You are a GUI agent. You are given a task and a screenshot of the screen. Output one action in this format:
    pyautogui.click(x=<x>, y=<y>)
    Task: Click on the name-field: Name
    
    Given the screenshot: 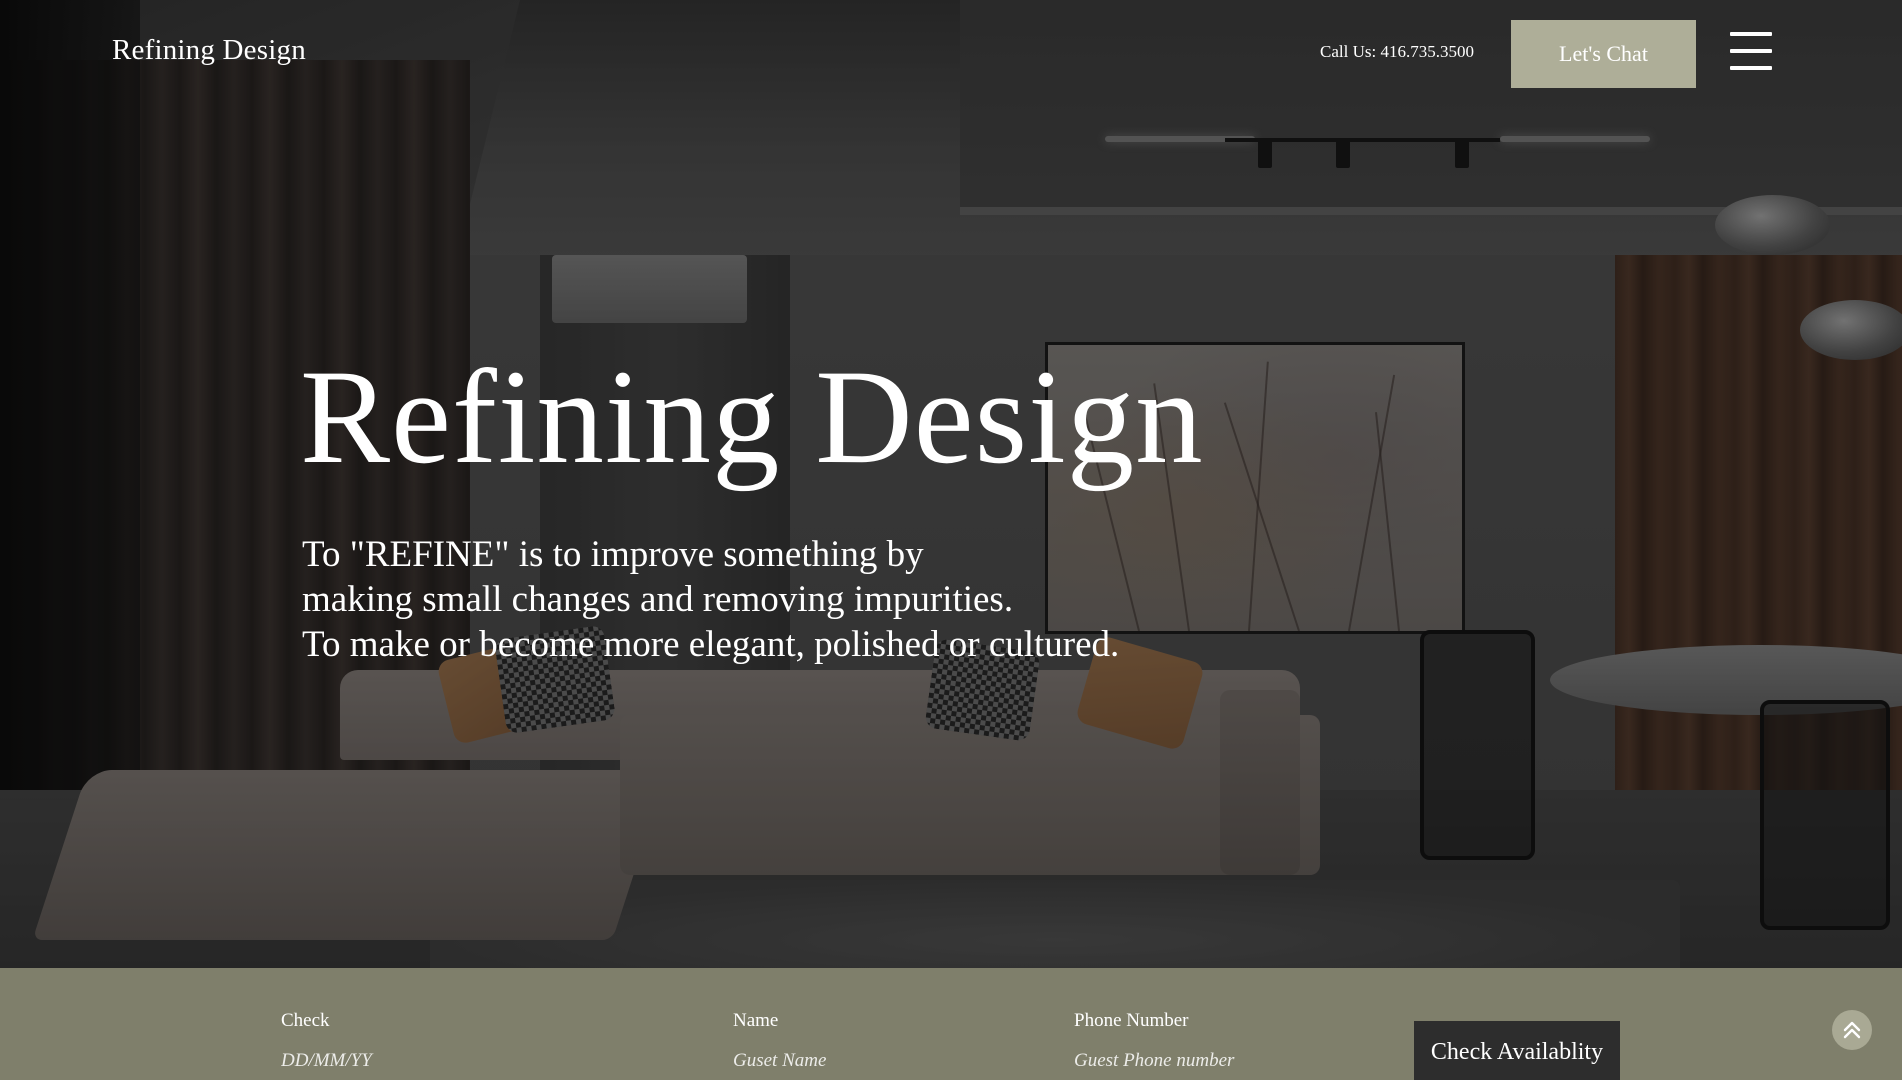 What is the action you would take?
    pyautogui.click(x=873, y=1041)
    